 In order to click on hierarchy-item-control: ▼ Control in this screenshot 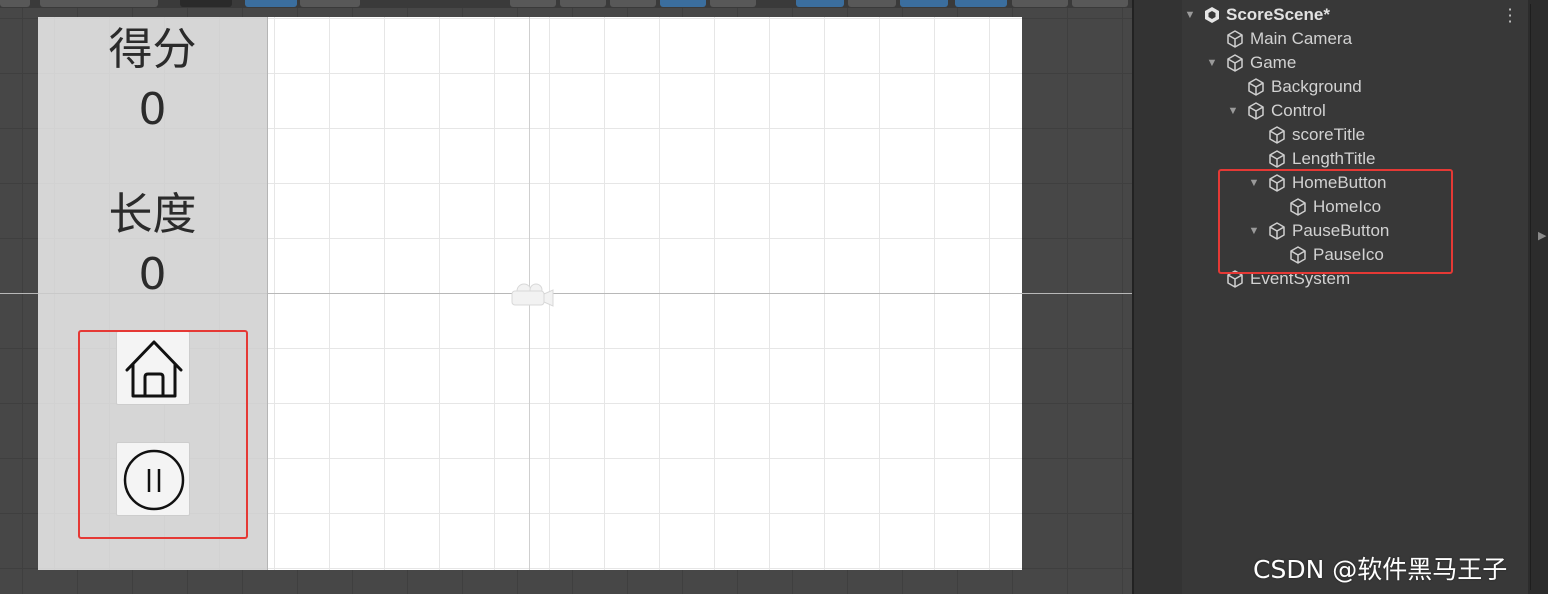, I will do `click(1276, 111)`.